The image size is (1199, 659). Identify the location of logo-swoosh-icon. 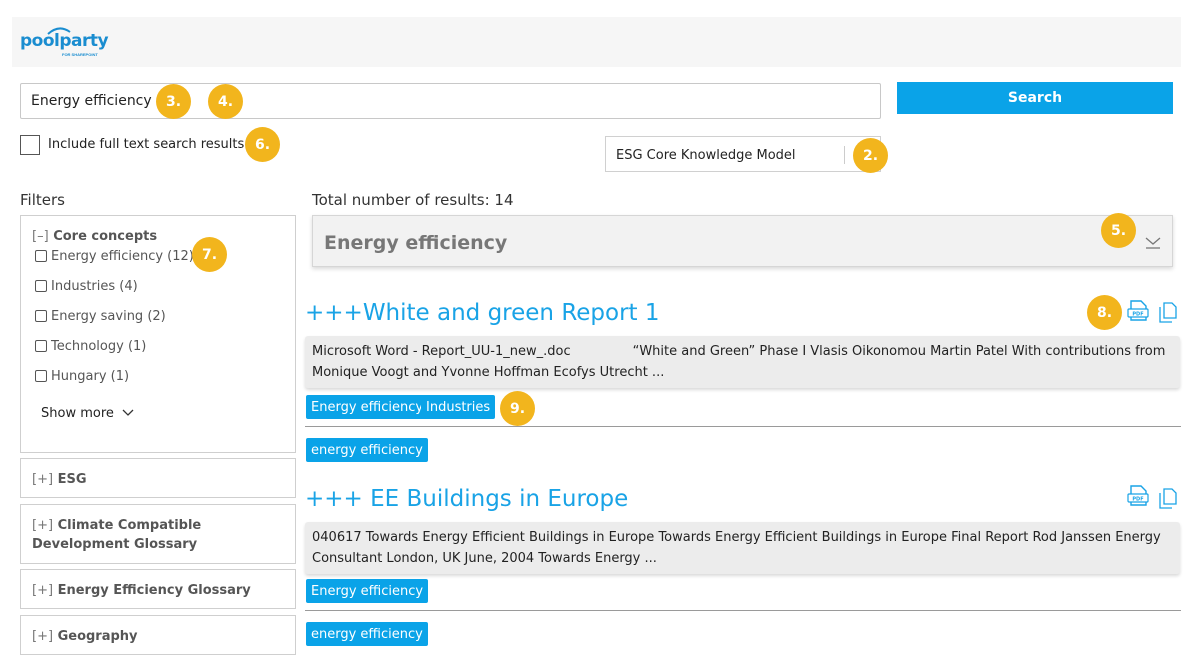
(59, 31).